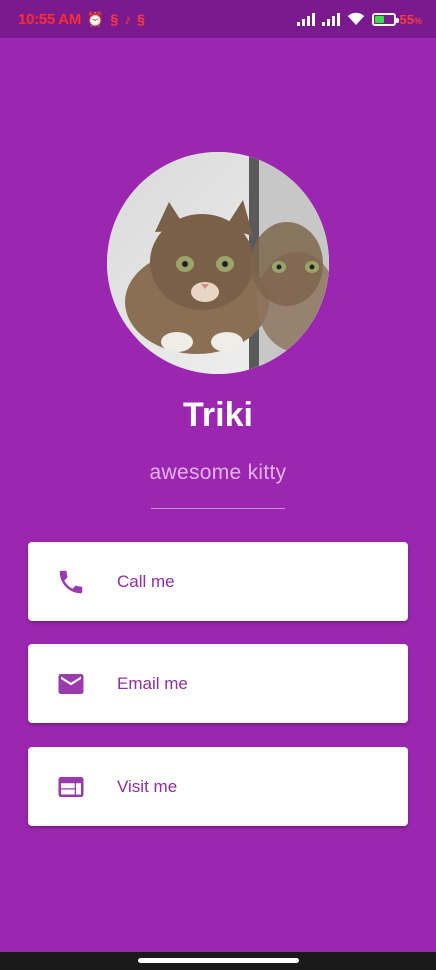 The image size is (436, 970). Describe the element at coordinates (396, 19) in the screenshot. I see `battery-charging-icon: 55%` at that location.